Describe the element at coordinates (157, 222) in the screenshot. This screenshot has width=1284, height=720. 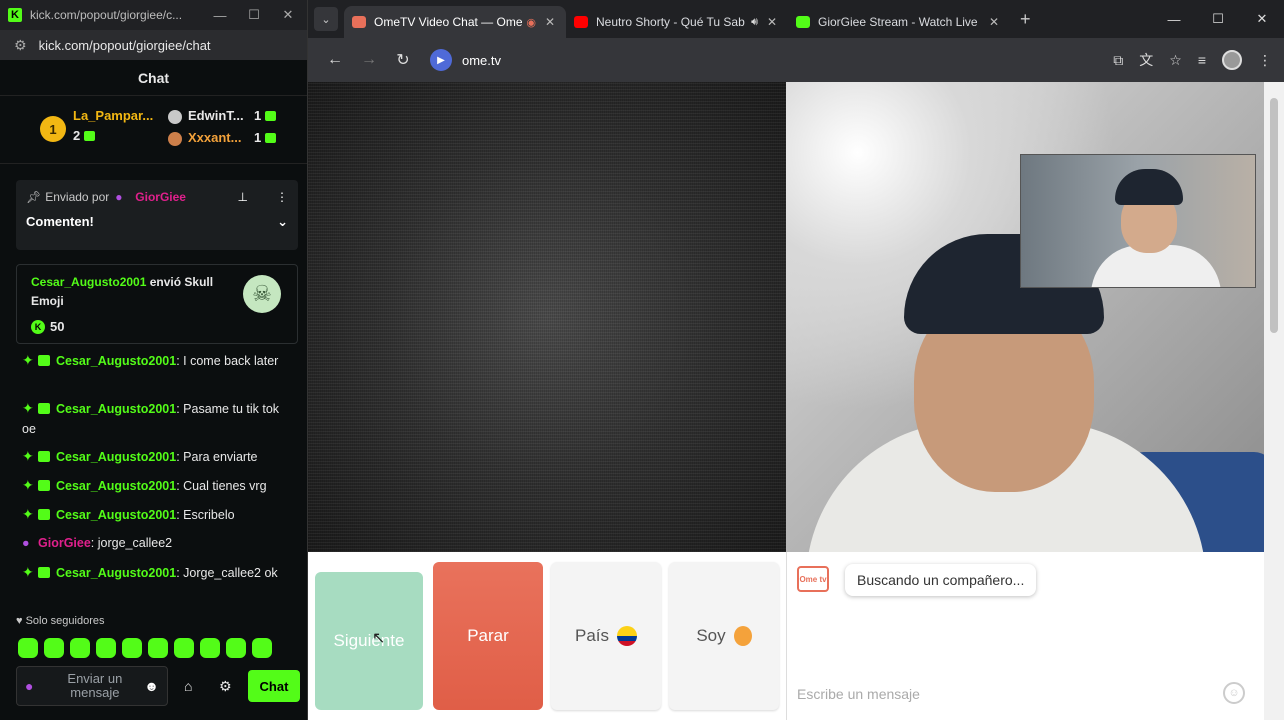
I see `pinned-body: Comenten! ⌄` at that location.